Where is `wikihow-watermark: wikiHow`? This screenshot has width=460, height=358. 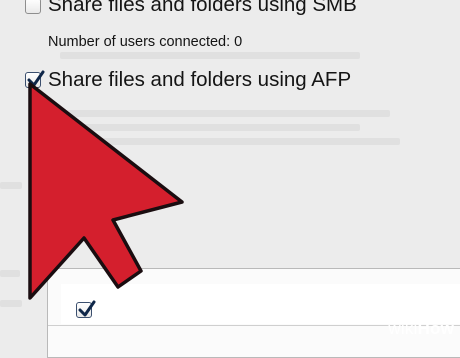 wikihow-watermark: wikiHow is located at coordinates (421, 329).